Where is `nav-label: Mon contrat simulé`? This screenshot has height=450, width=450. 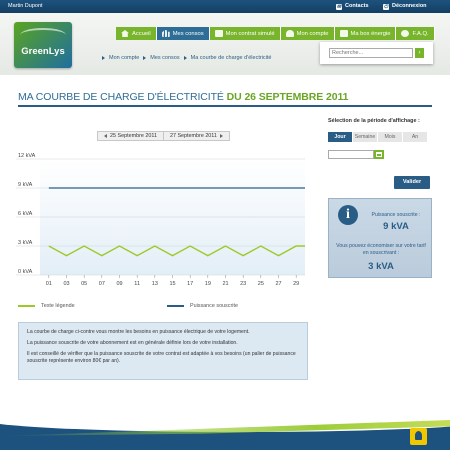
nav-label: Mon contrat simulé is located at coordinates (250, 33).